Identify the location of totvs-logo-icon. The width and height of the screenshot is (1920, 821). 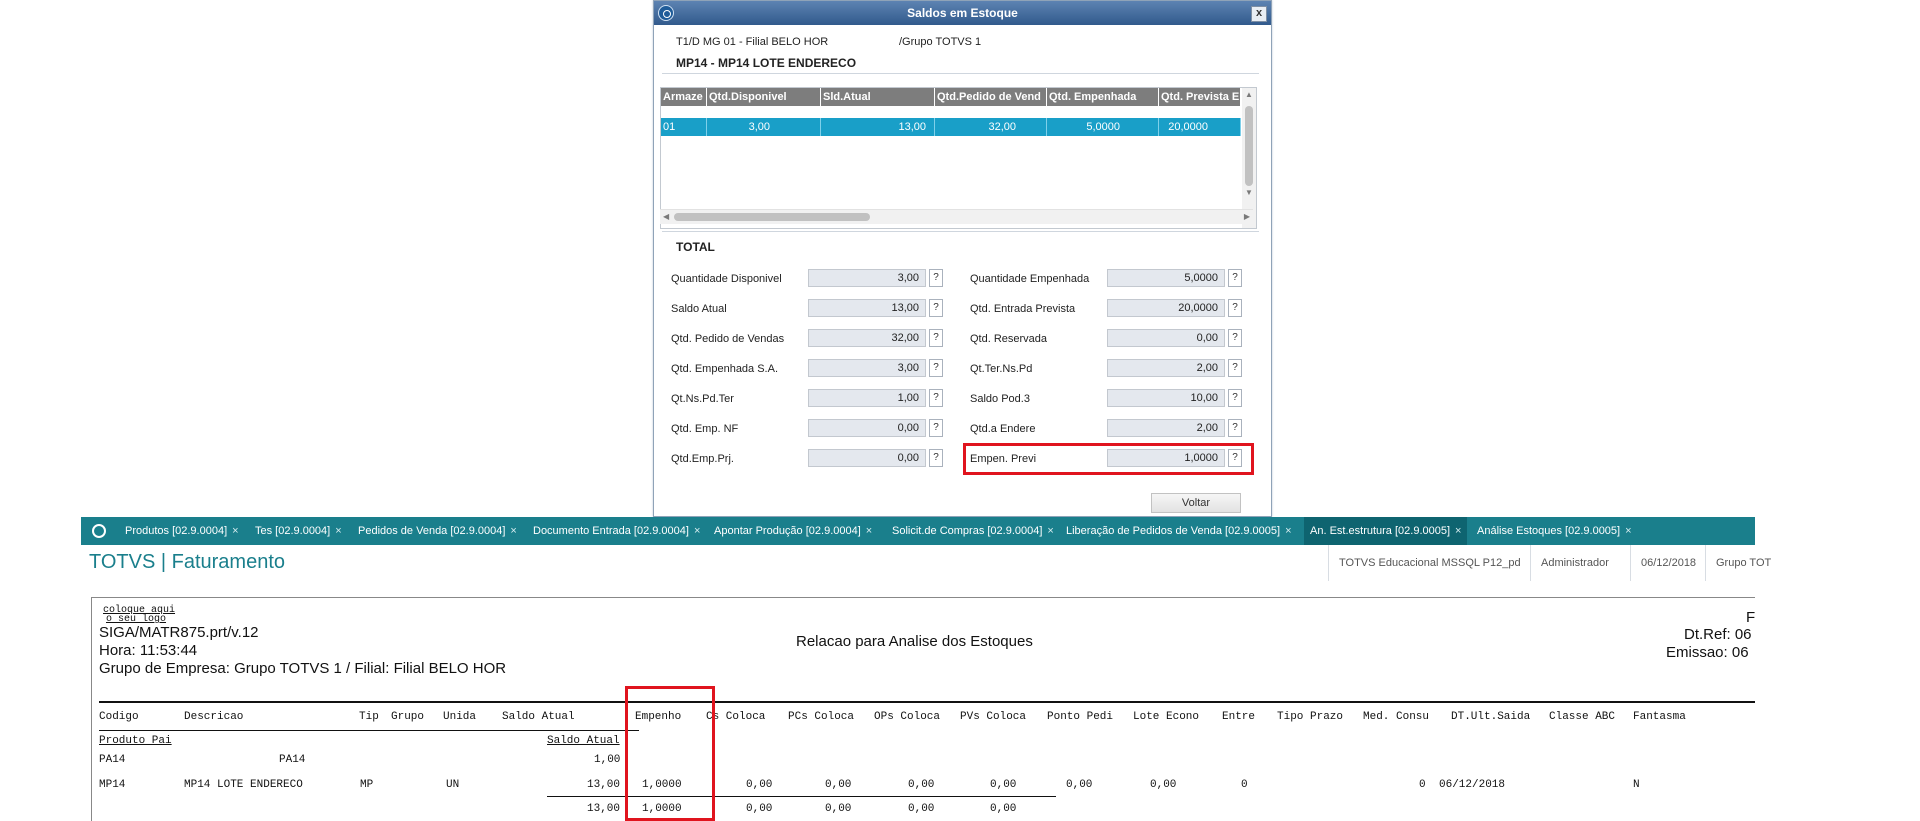
(666, 13).